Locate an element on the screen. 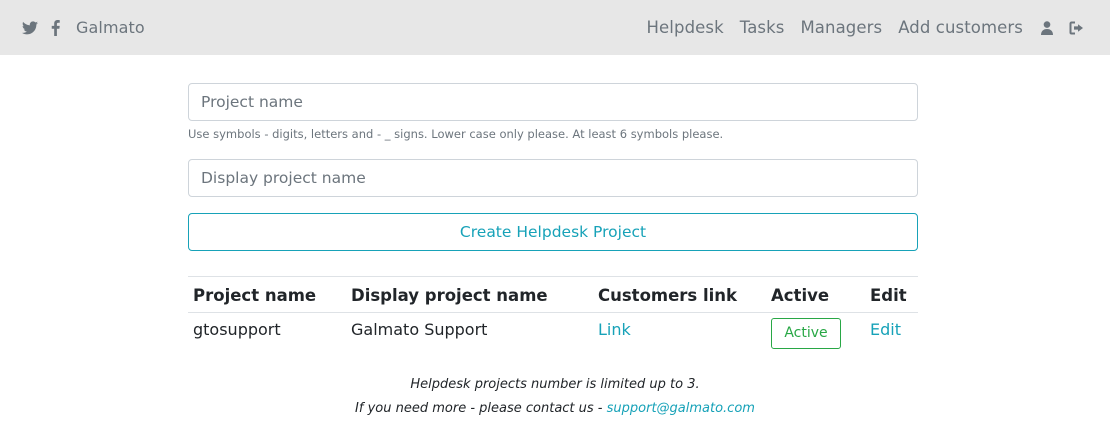  project-name-input is located at coordinates (553, 102).